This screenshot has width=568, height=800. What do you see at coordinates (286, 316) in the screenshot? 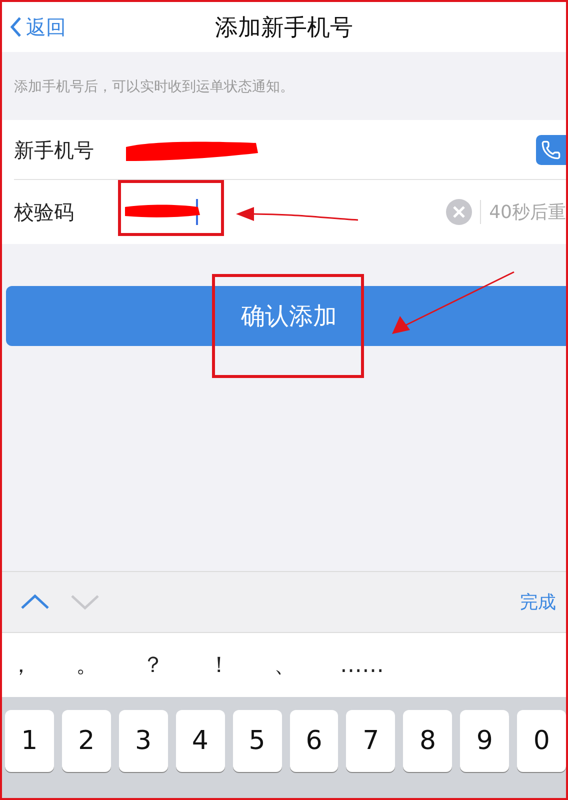
I see `confirm-add-button: 确认添加` at bounding box center [286, 316].